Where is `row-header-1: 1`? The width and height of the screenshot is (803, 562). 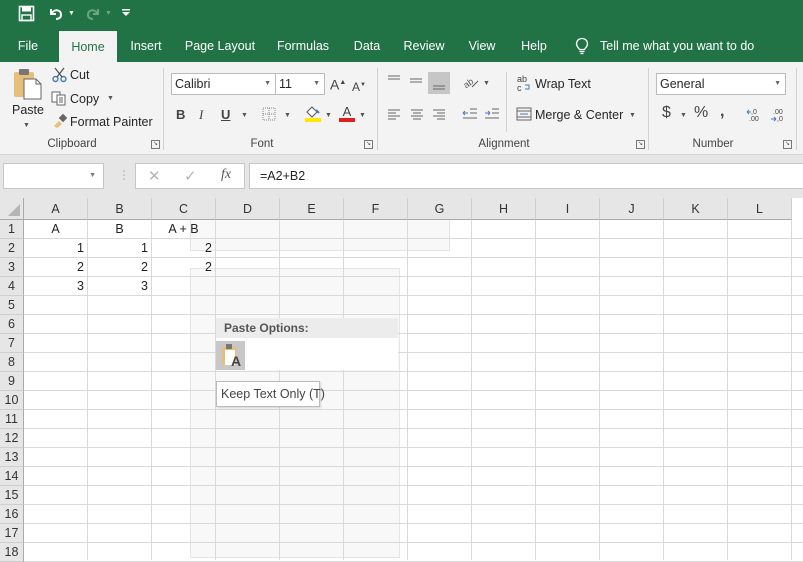 row-header-1: 1 is located at coordinates (12, 229).